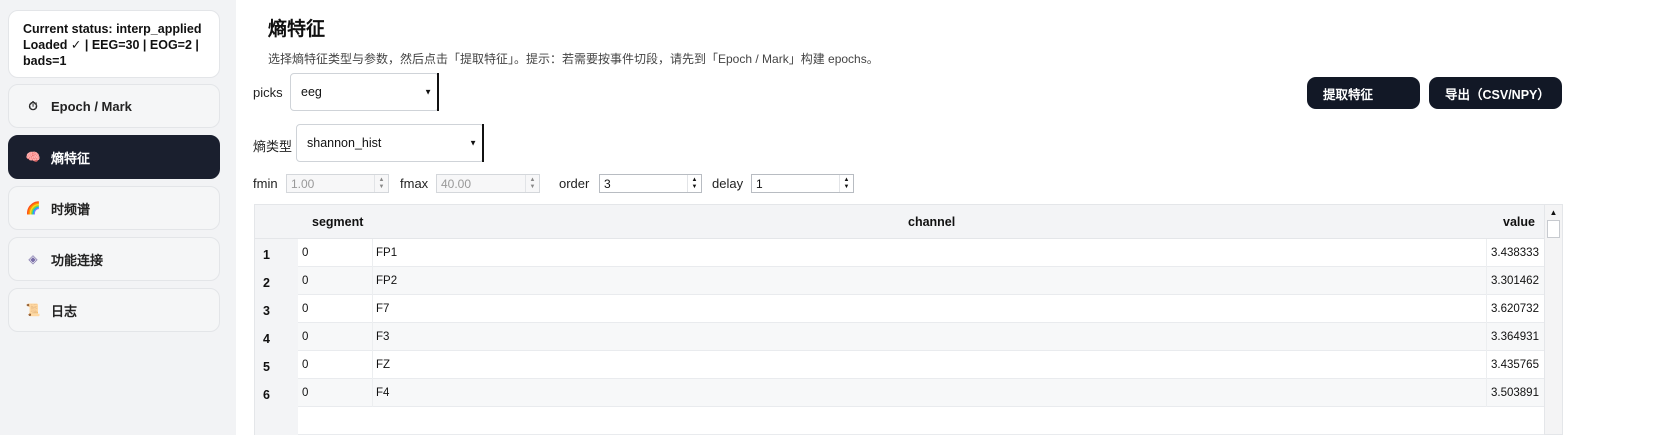  I want to click on status-line: bads=1, so click(45, 61).